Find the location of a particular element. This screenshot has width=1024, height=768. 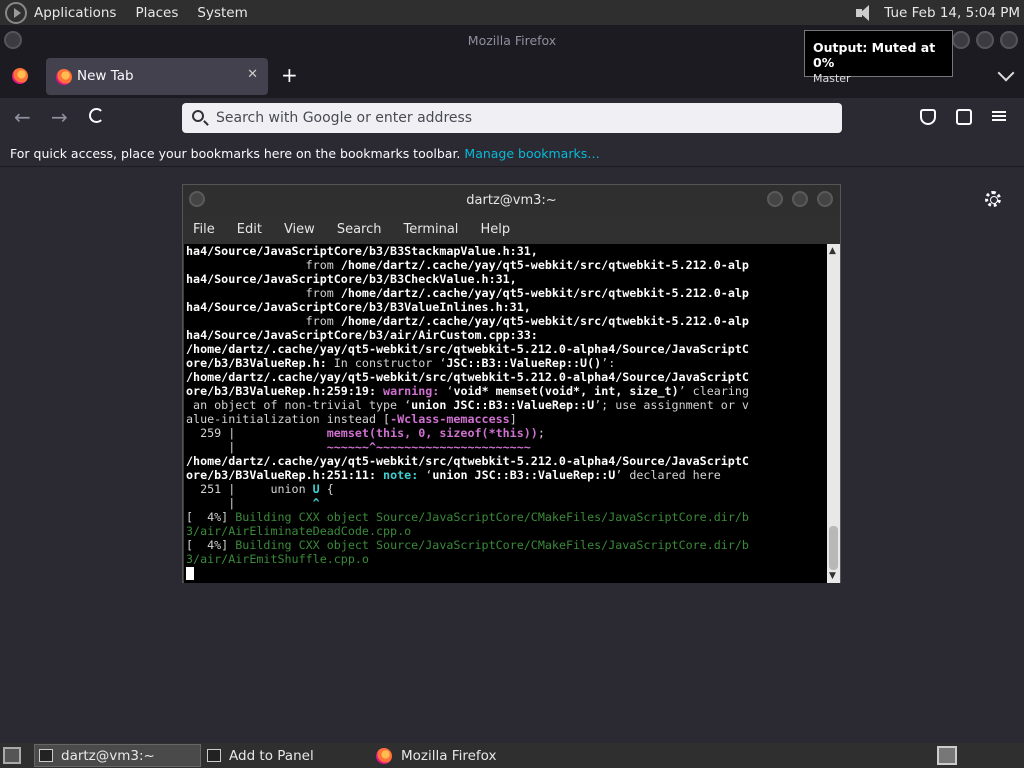

minimize-button is located at coordinates (961, 40).